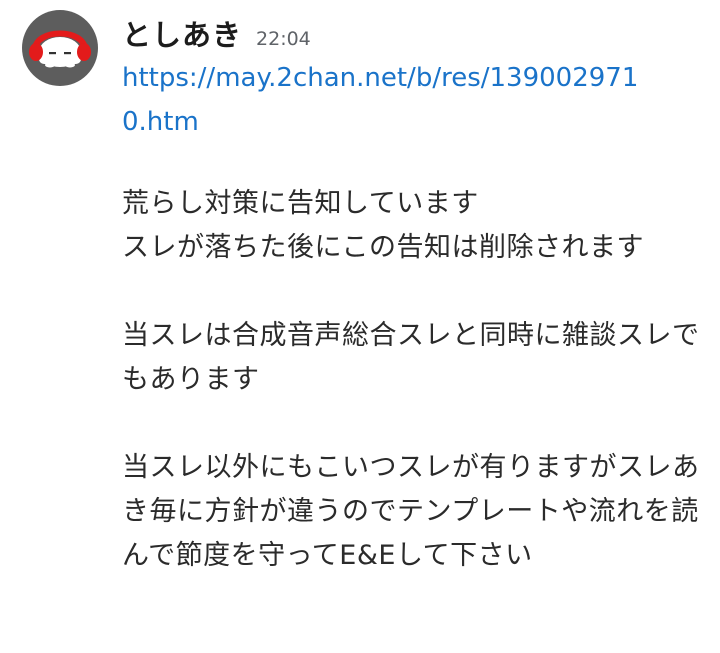 This screenshot has height=653, width=720. I want to click on message-header: としあき 22:04, so click(216, 34).